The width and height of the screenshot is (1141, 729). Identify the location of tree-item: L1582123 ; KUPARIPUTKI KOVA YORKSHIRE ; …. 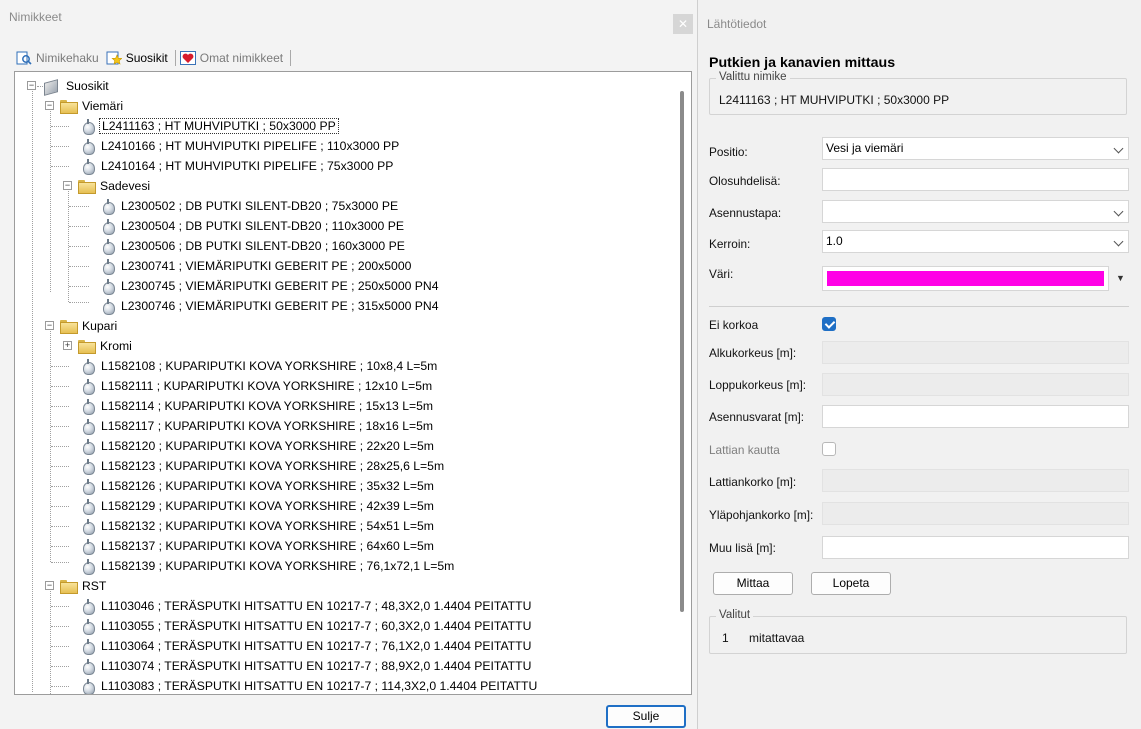
(263, 466).